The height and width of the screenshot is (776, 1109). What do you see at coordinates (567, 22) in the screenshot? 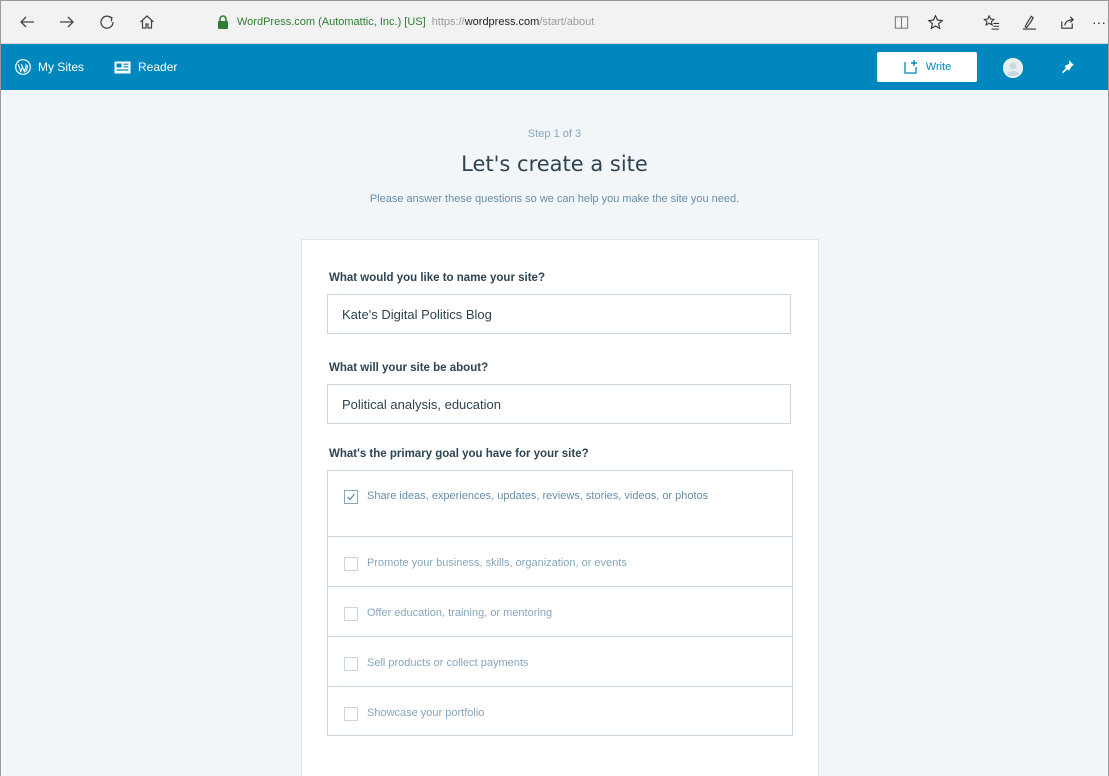
I see `url-path: /start/about` at bounding box center [567, 22].